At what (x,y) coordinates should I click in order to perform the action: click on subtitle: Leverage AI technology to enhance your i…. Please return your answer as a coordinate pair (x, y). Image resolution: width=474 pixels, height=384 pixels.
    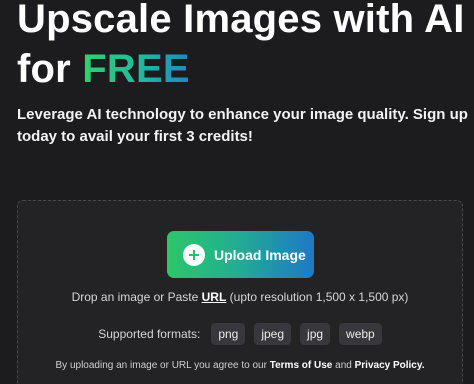
    Looking at the image, I should click on (242, 125).